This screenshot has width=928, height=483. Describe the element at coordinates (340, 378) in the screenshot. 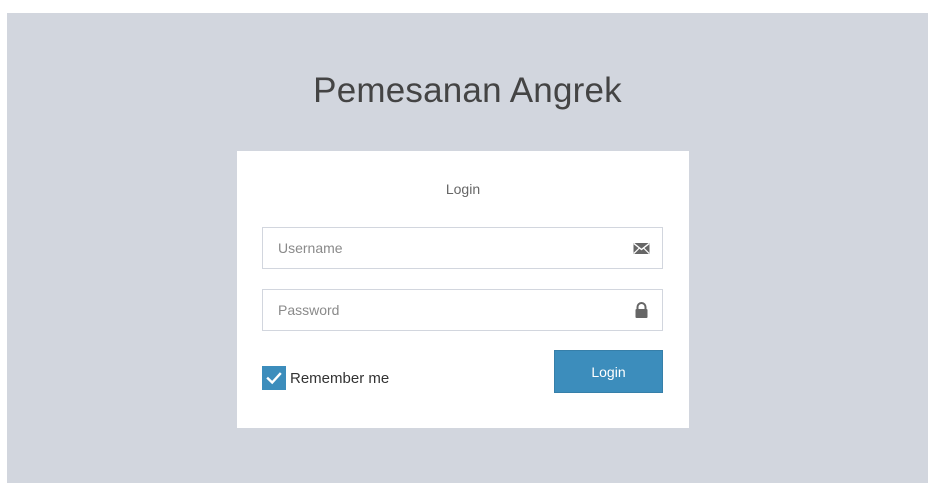

I see `remember-me-label: Remember me` at that location.